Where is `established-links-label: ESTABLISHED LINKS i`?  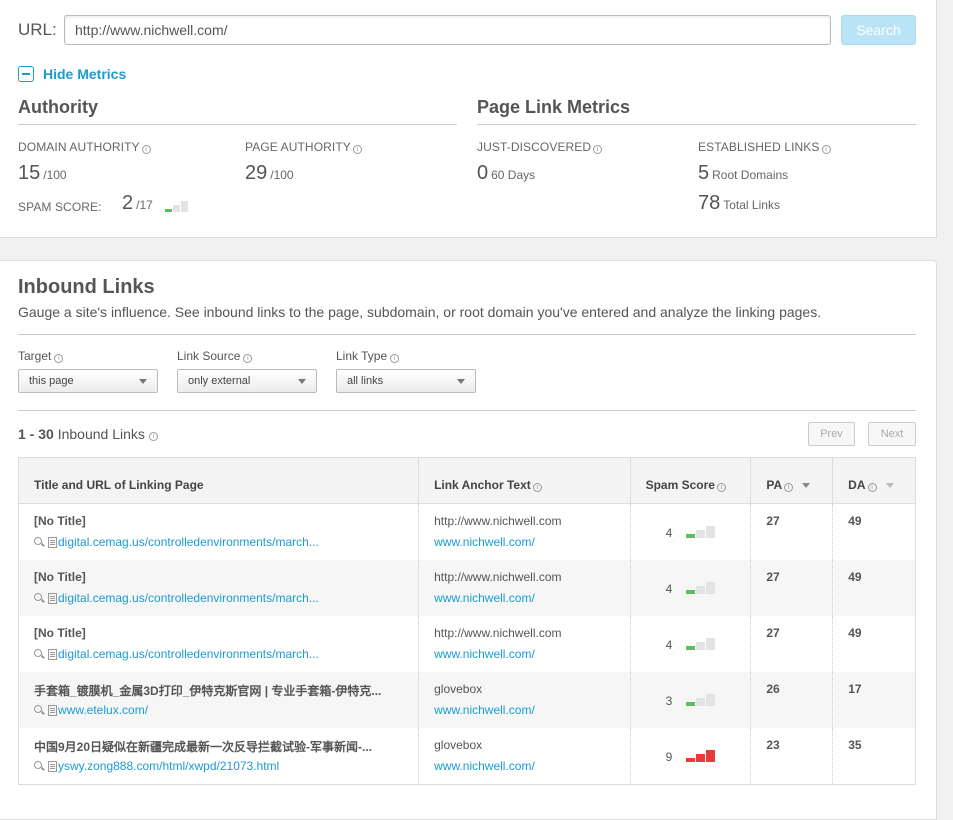 established-links-label: ESTABLISHED LINKS i is located at coordinates (764, 147).